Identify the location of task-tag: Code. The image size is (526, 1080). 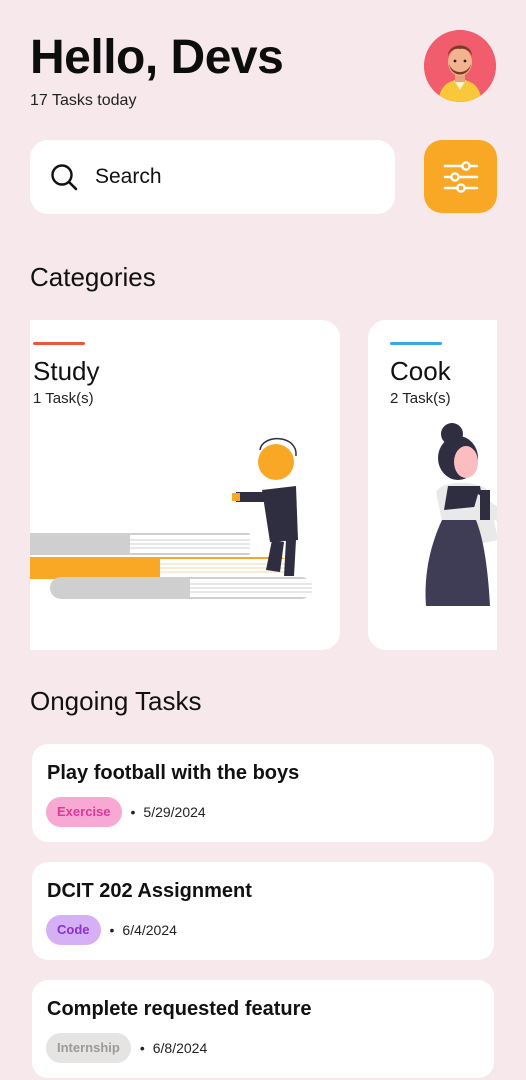
(73, 930).